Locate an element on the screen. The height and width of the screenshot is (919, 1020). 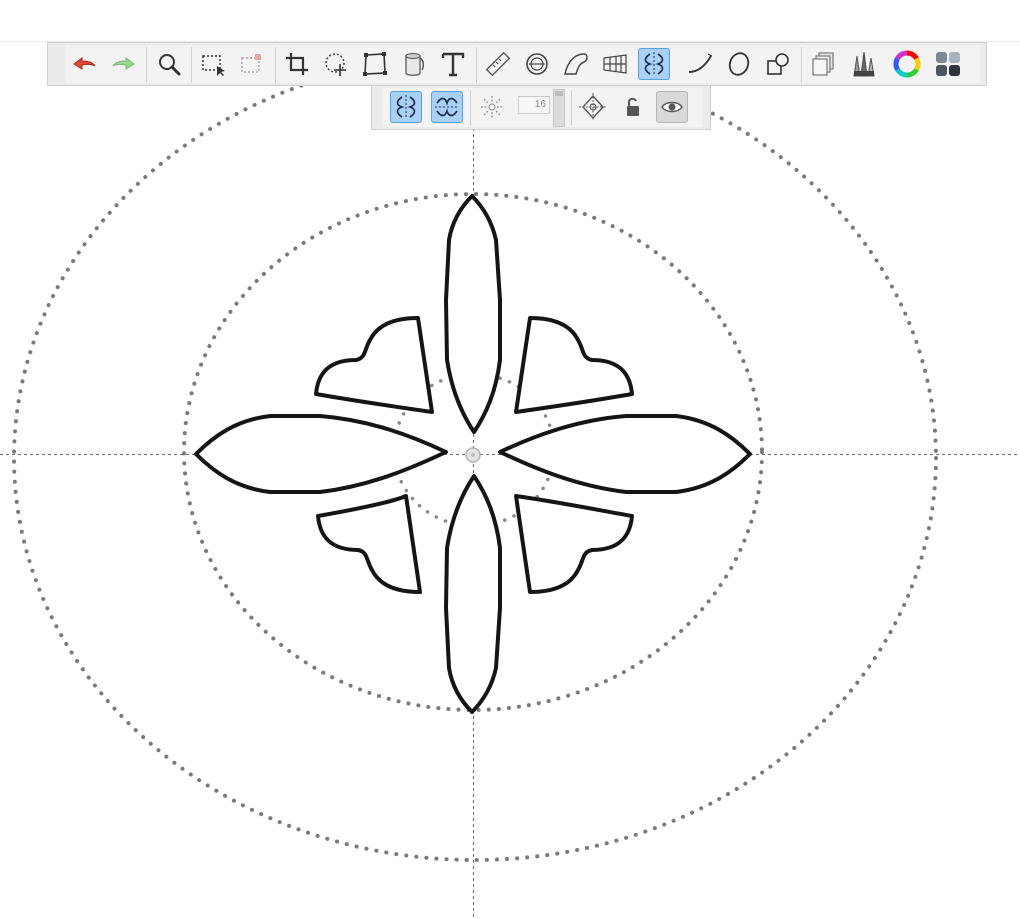
color-wheel-icon is located at coordinates (907, 64).